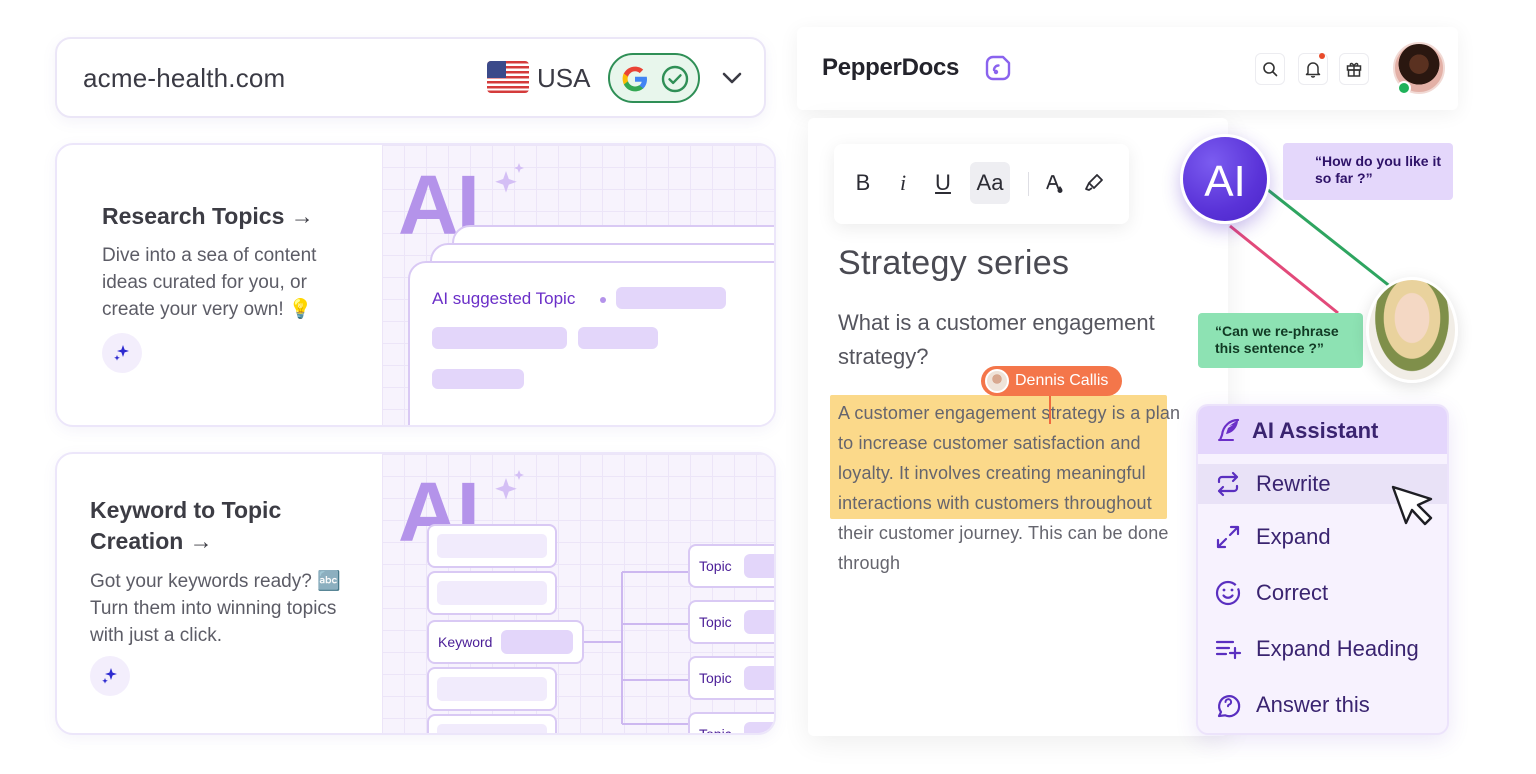  Describe the element at coordinates (508, 77) in the screenshot. I see `us-flag-icon` at that location.